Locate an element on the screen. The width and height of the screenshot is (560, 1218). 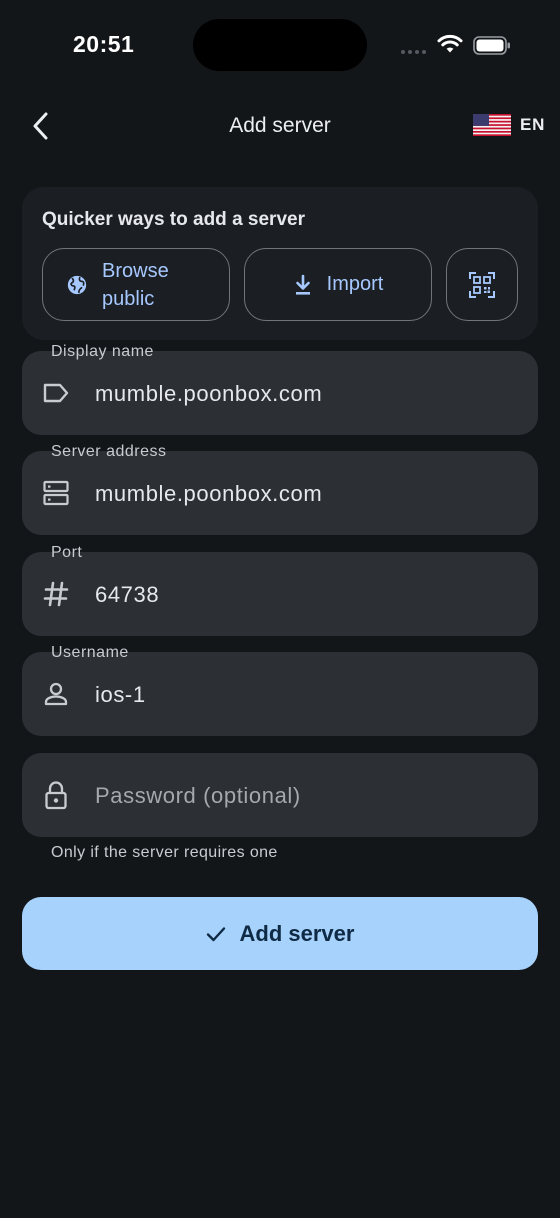
qr-code-icon is located at coordinates (482, 284).